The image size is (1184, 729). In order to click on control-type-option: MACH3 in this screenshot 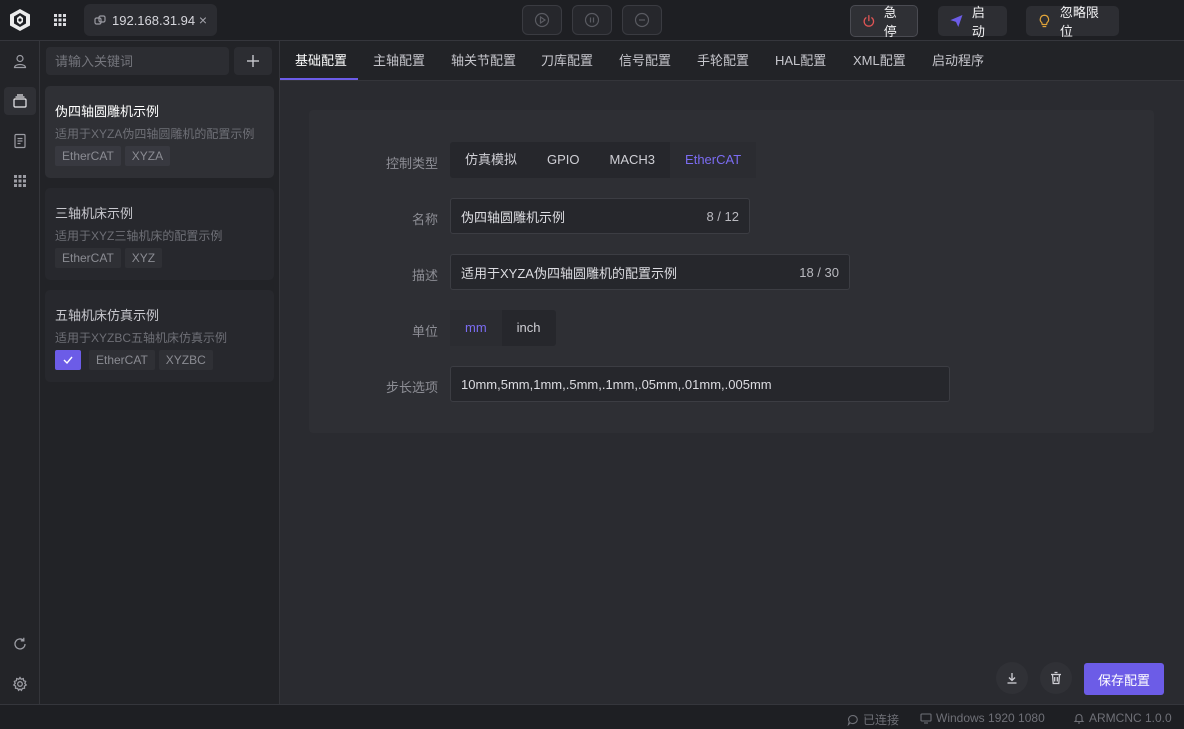, I will do `click(633, 160)`.